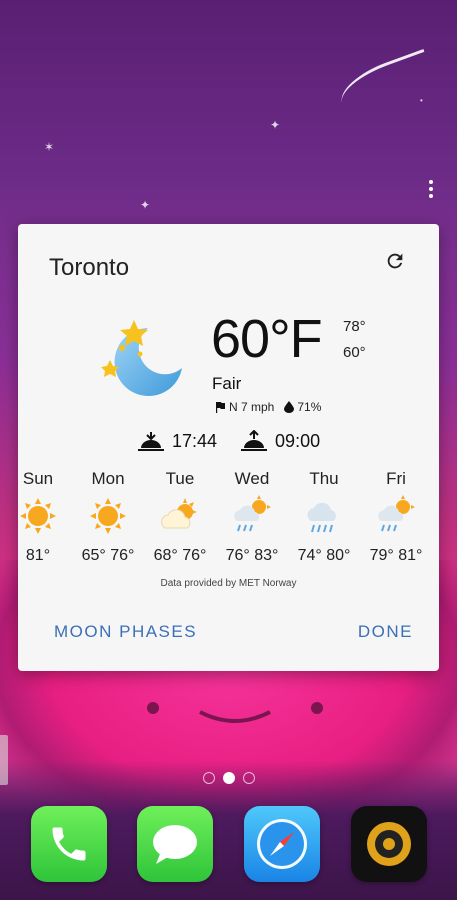 Image resolution: width=457 pixels, height=900 pixels. What do you see at coordinates (195, 440) in the screenshot?
I see `sunset-time: 17:44` at bounding box center [195, 440].